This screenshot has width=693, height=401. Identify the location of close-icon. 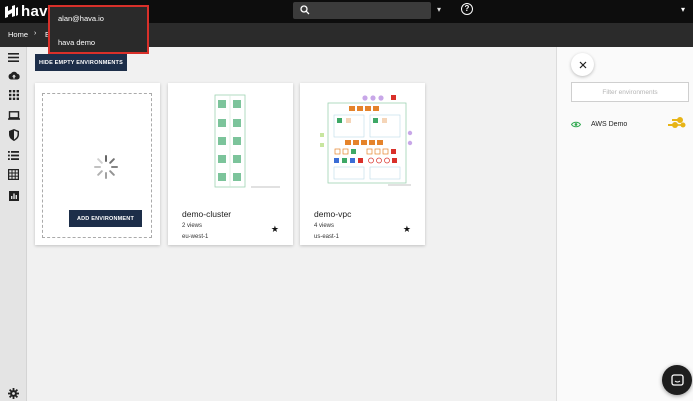
(582, 64).